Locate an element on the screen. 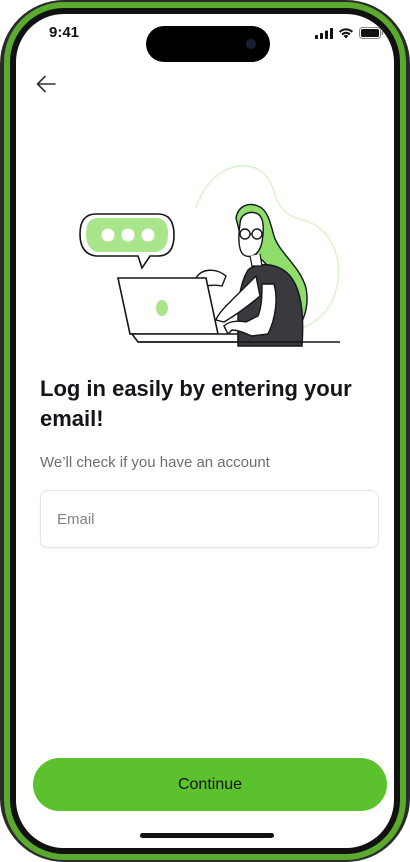 This screenshot has width=410, height=862. cellular-signal-icon is located at coordinates (324, 33).